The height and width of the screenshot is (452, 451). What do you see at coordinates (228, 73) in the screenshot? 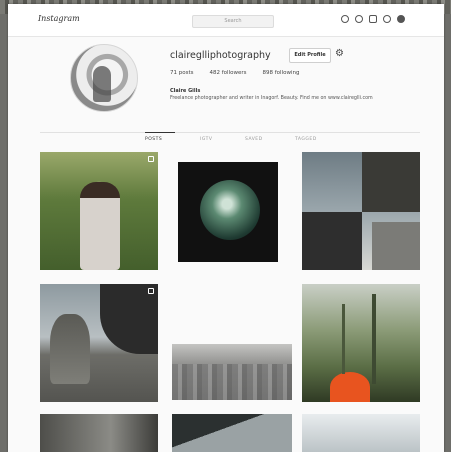
I see `followers-count: 482 followers` at bounding box center [228, 73].